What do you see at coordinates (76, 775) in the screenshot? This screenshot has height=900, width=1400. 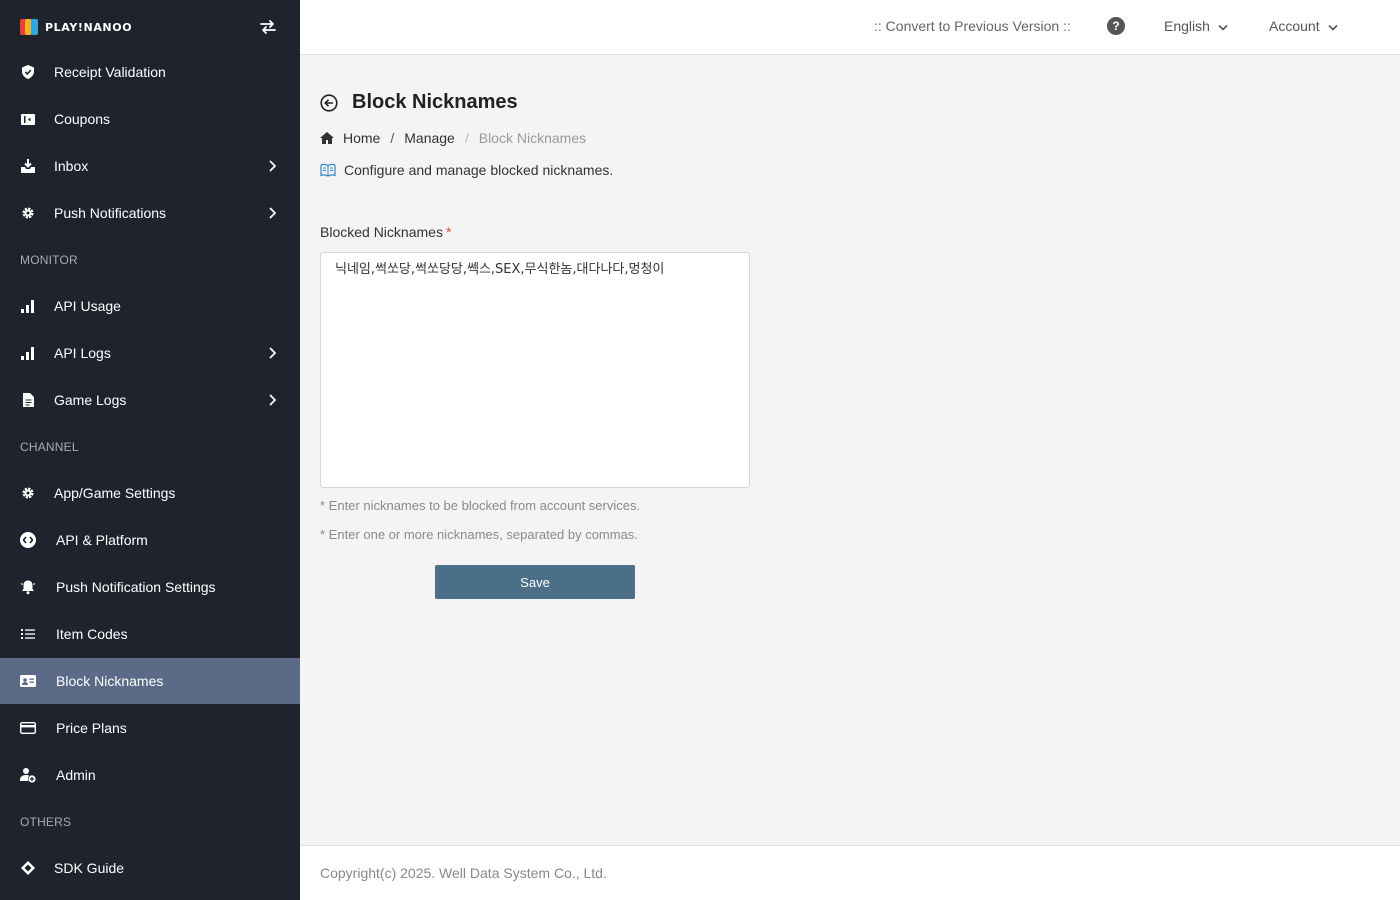 I see `sidebar-item-label: Admin` at bounding box center [76, 775].